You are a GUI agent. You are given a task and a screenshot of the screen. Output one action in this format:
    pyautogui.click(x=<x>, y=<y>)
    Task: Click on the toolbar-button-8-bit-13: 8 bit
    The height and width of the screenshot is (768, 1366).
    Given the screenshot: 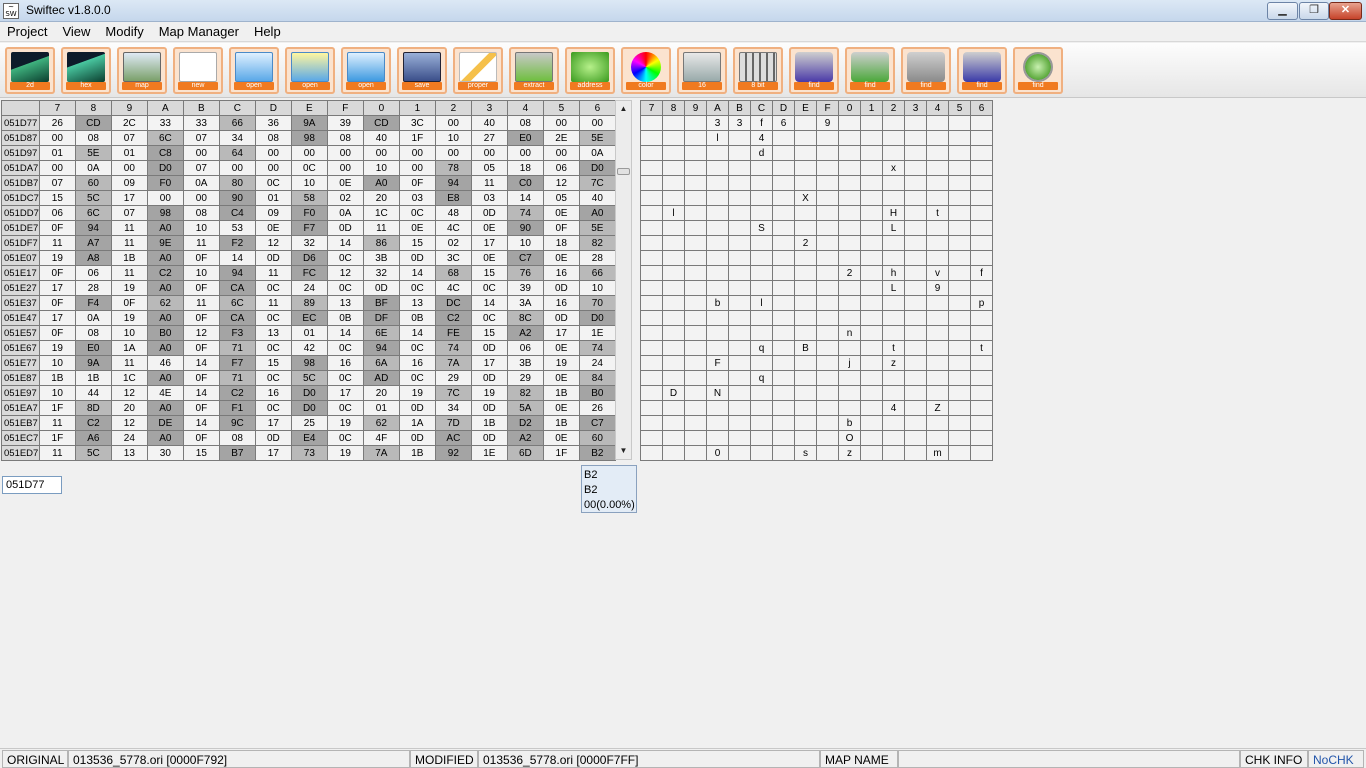 What is the action you would take?
    pyautogui.click(x=758, y=70)
    